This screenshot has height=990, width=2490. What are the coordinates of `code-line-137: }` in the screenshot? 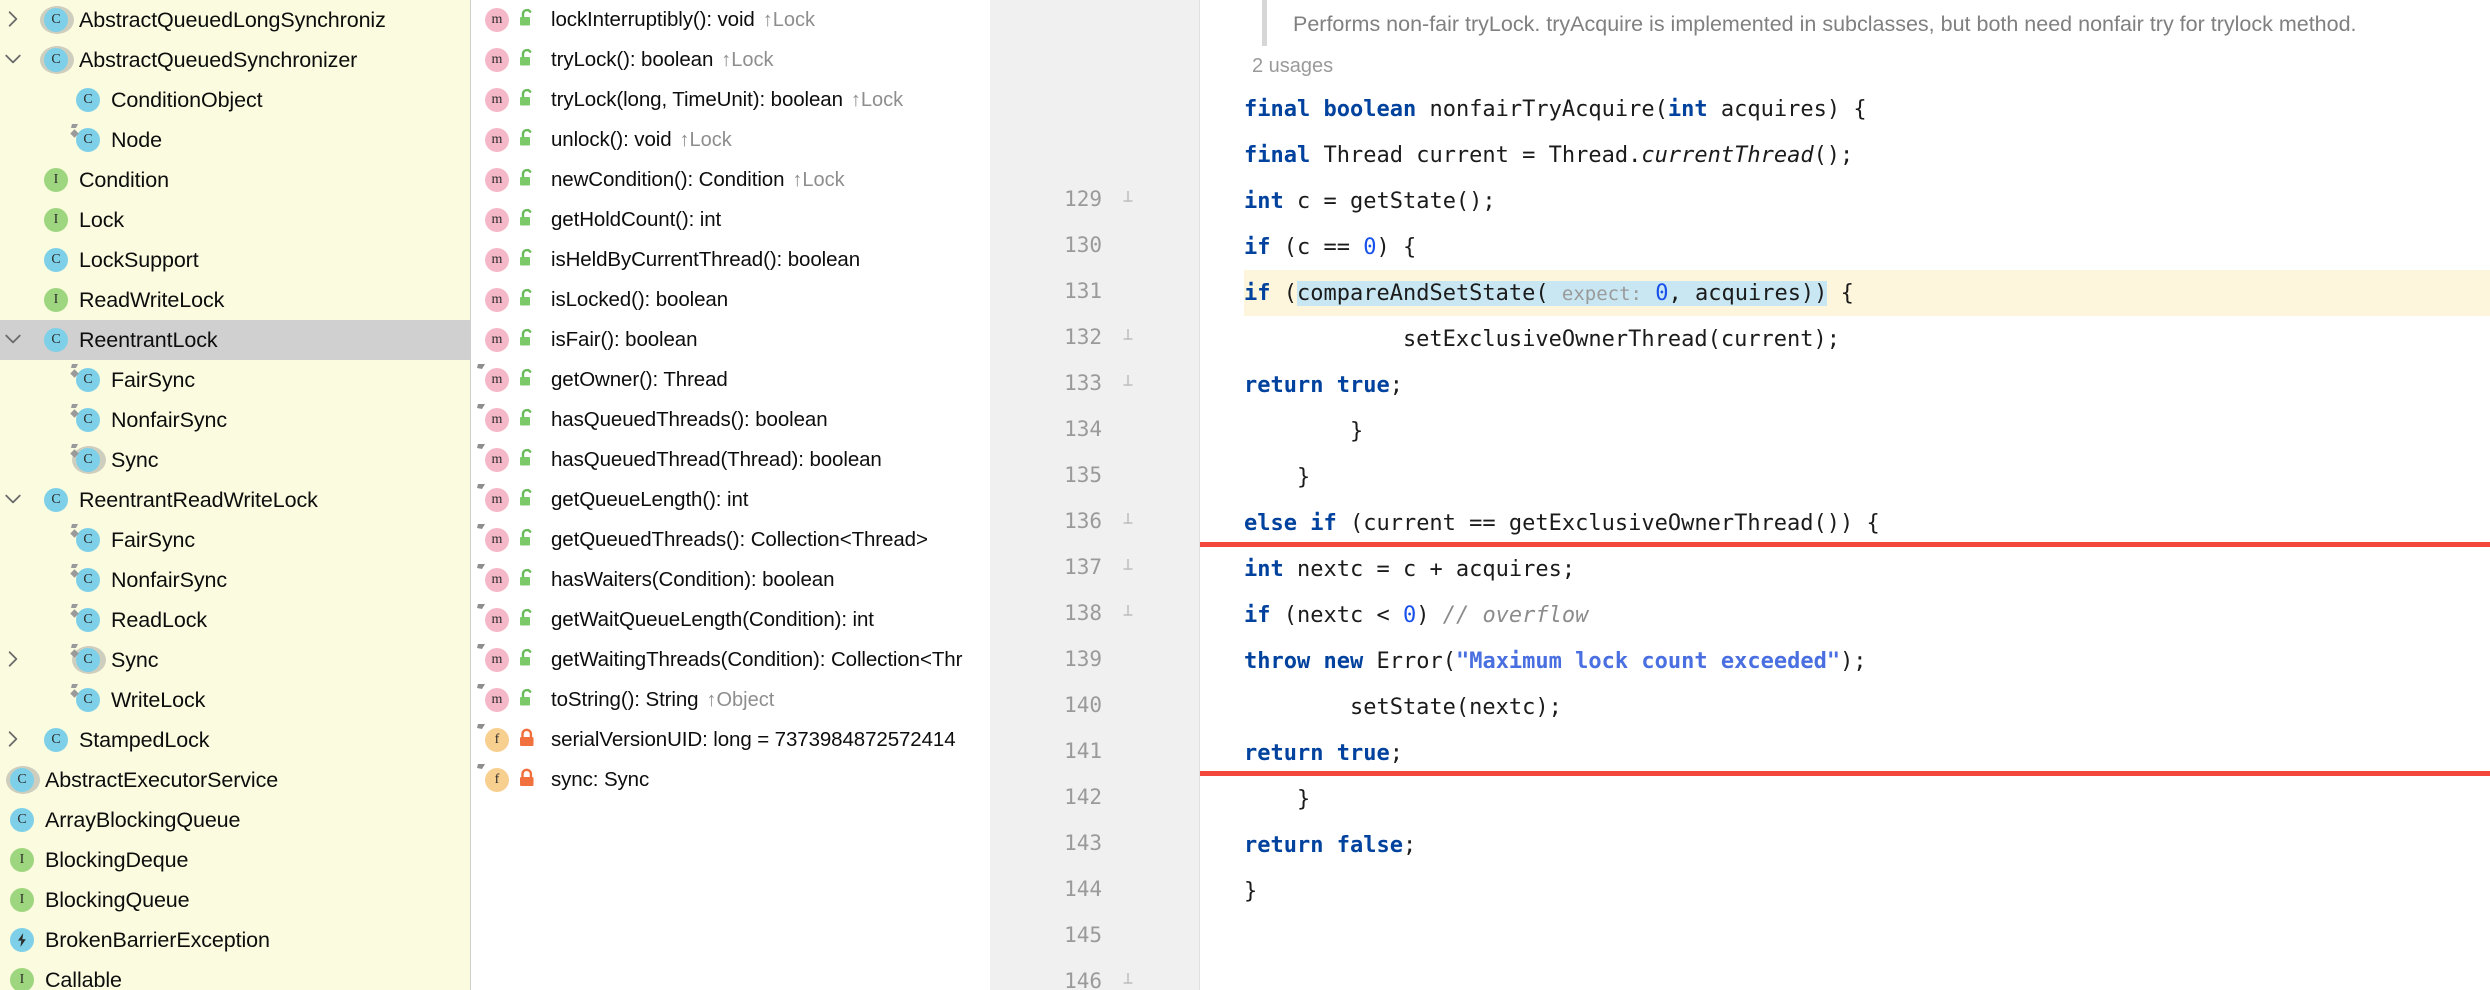 It's located at (1867, 477).